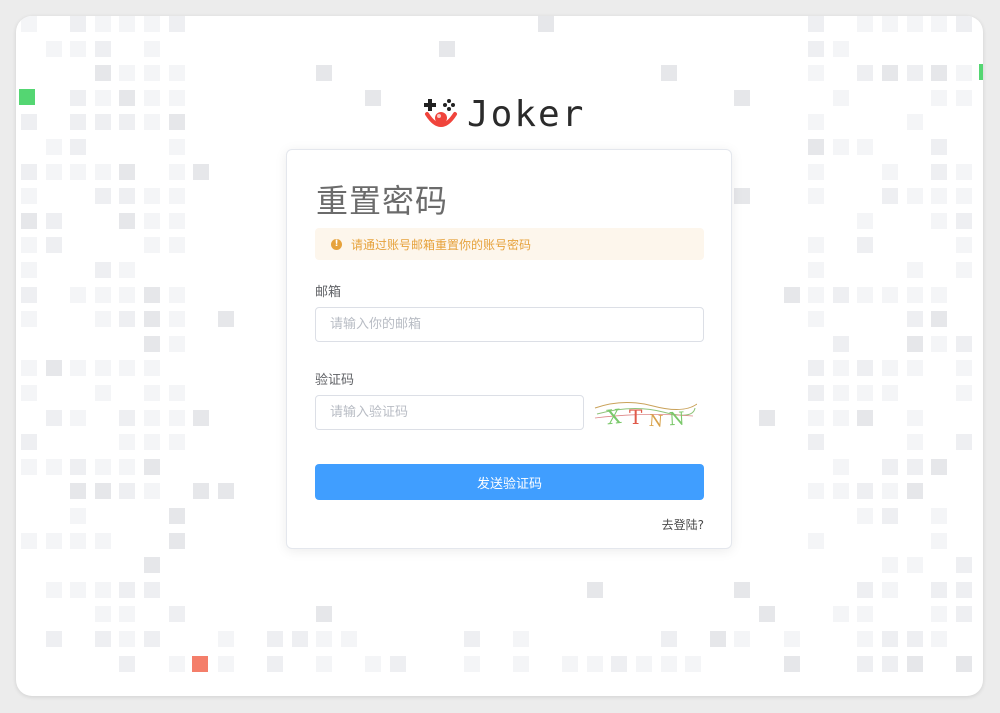 This screenshot has height=713, width=1000. What do you see at coordinates (449, 412) in the screenshot?
I see `verification-code-field` at bounding box center [449, 412].